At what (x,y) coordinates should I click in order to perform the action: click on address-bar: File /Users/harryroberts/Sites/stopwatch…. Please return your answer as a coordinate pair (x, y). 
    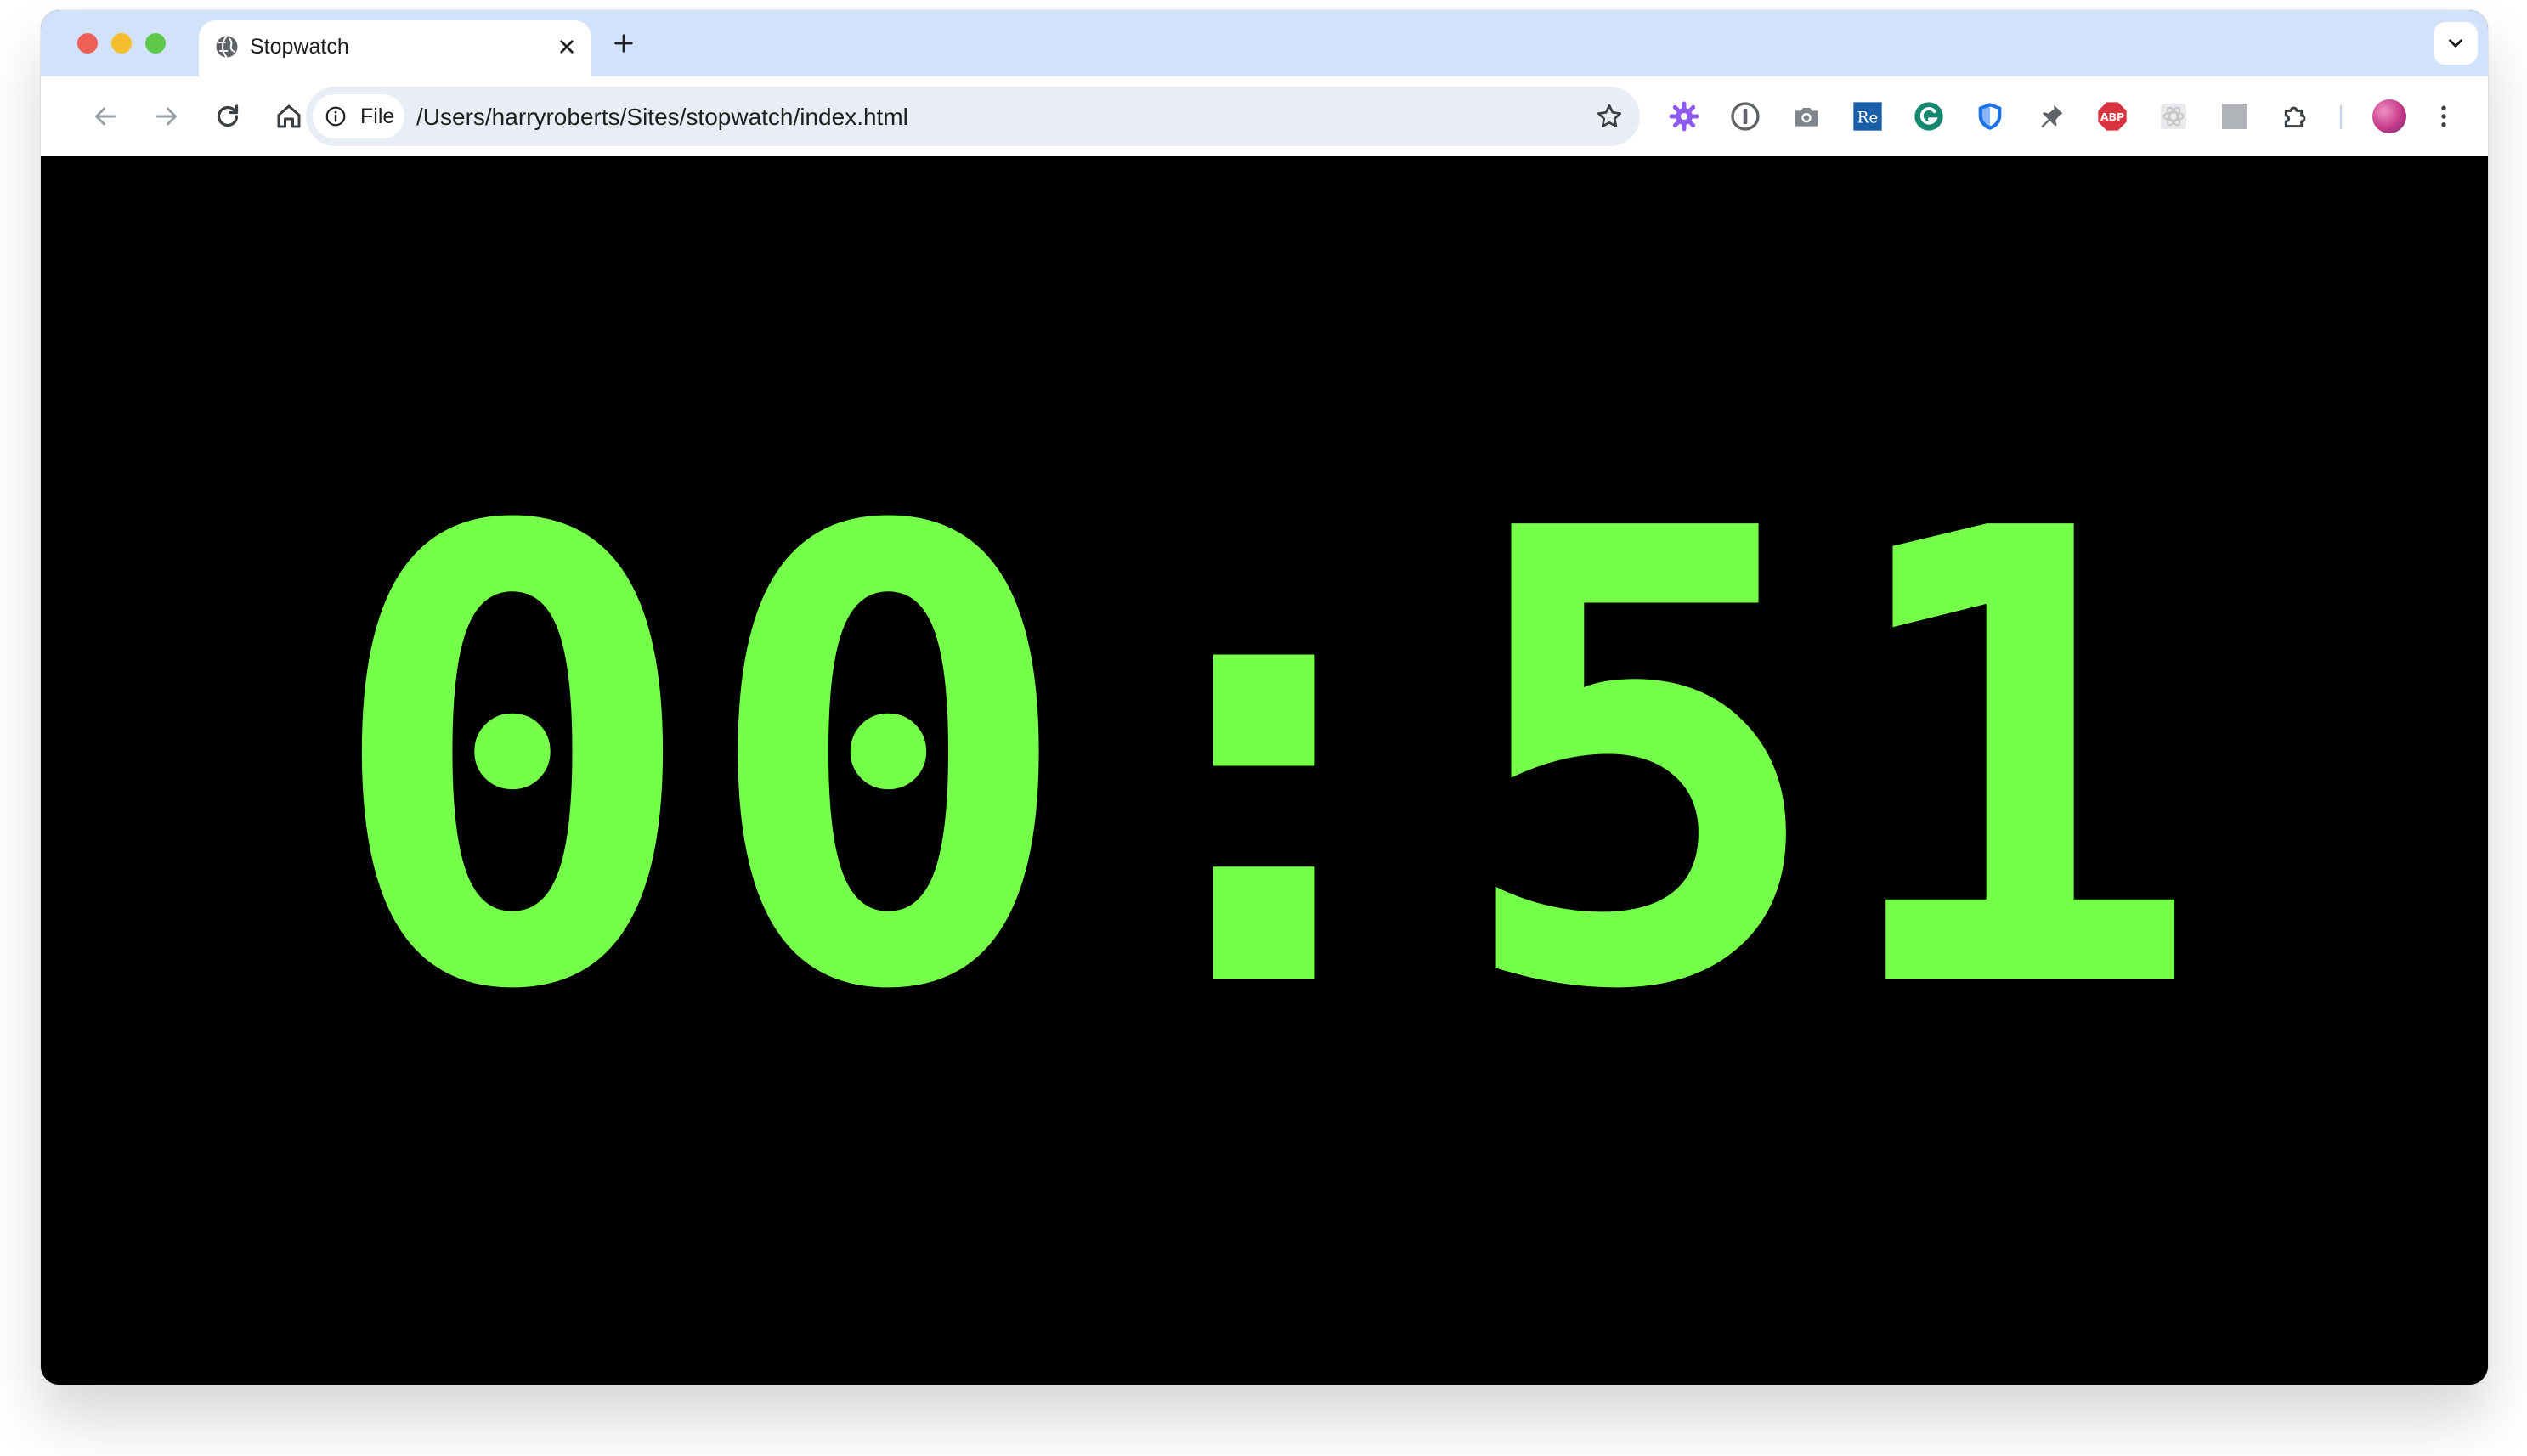
    Looking at the image, I should click on (973, 117).